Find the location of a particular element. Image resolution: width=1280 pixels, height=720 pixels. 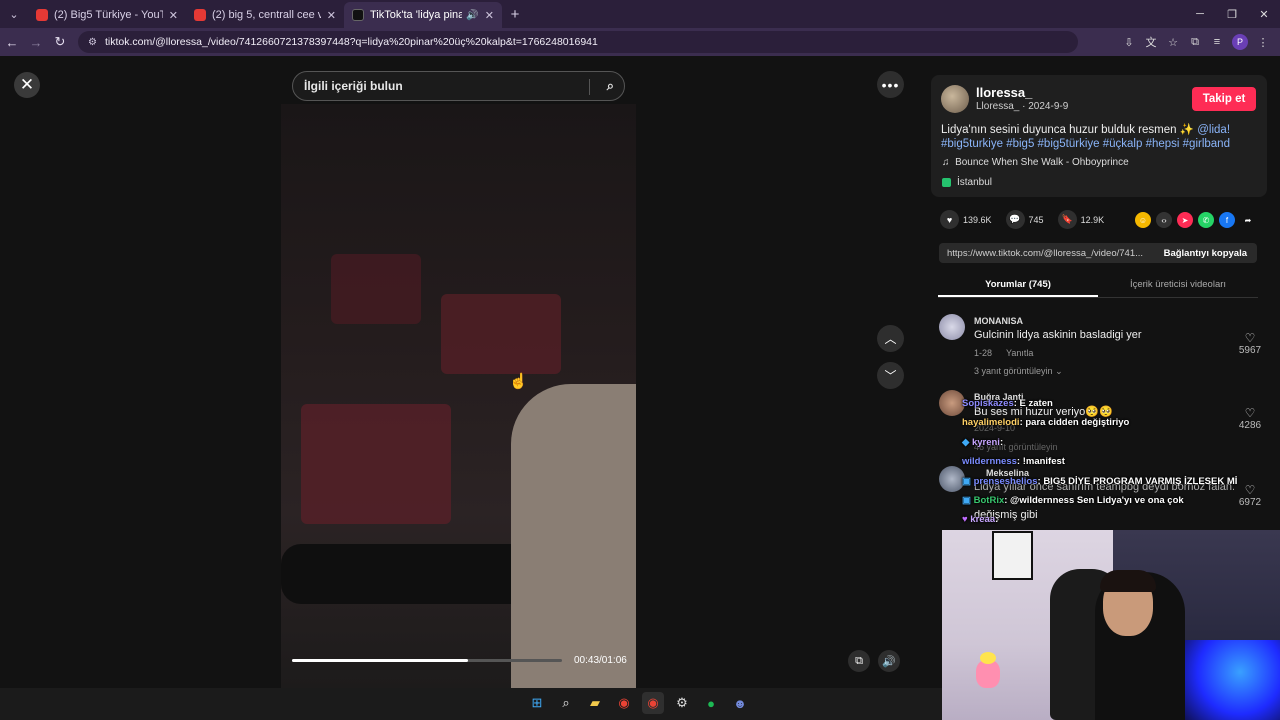

share-arrow-icon: ➦ is located at coordinates (1248, 220).